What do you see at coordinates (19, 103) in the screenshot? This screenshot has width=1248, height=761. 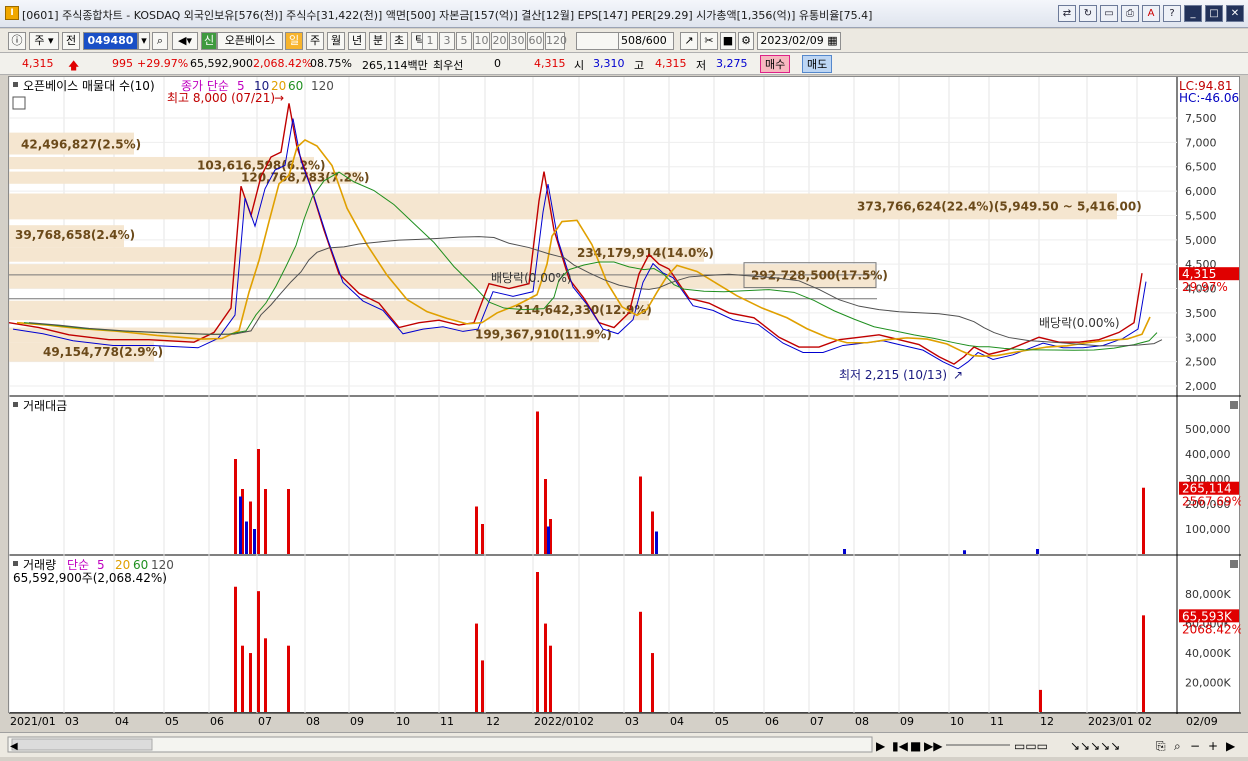 I see `grid-toggle-icon` at bounding box center [19, 103].